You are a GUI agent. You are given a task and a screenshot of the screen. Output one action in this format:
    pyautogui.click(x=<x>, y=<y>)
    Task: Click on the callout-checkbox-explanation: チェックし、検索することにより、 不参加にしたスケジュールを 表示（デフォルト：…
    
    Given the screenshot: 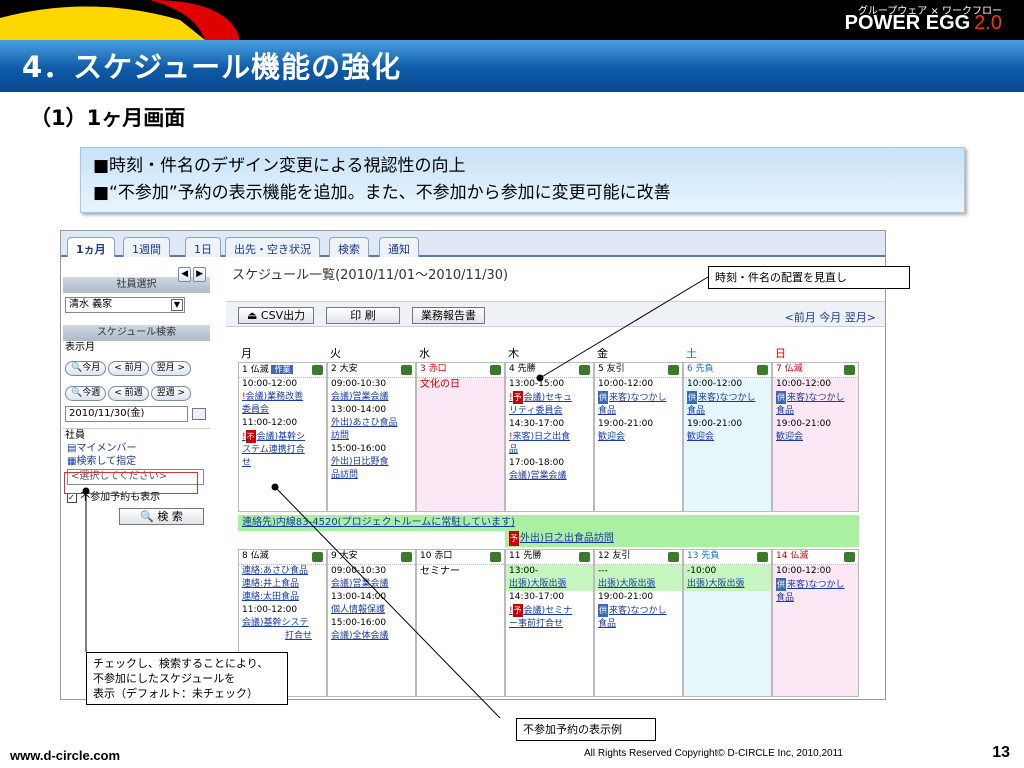 What is the action you would take?
    pyautogui.click(x=187, y=678)
    